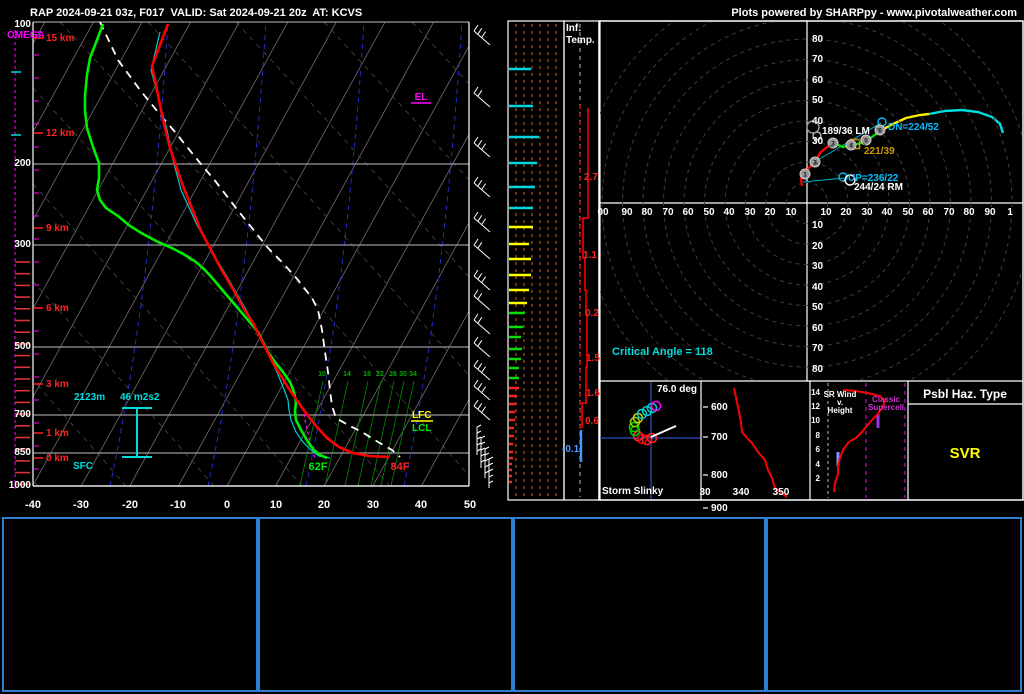 The width and height of the screenshot is (1024, 694). I want to click on panel-sars, so click(639, 604).